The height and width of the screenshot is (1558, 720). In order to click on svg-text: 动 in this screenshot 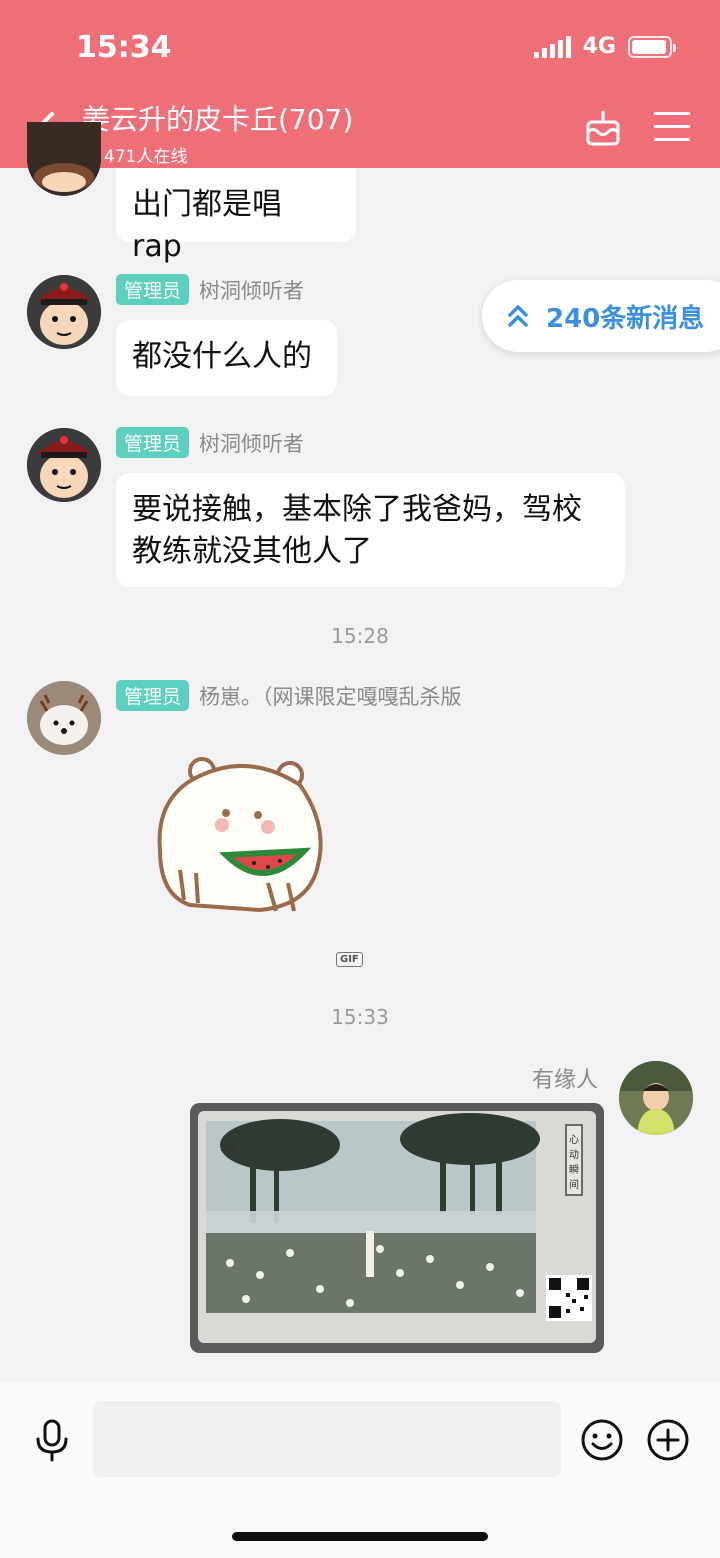, I will do `click(574, 1155)`.